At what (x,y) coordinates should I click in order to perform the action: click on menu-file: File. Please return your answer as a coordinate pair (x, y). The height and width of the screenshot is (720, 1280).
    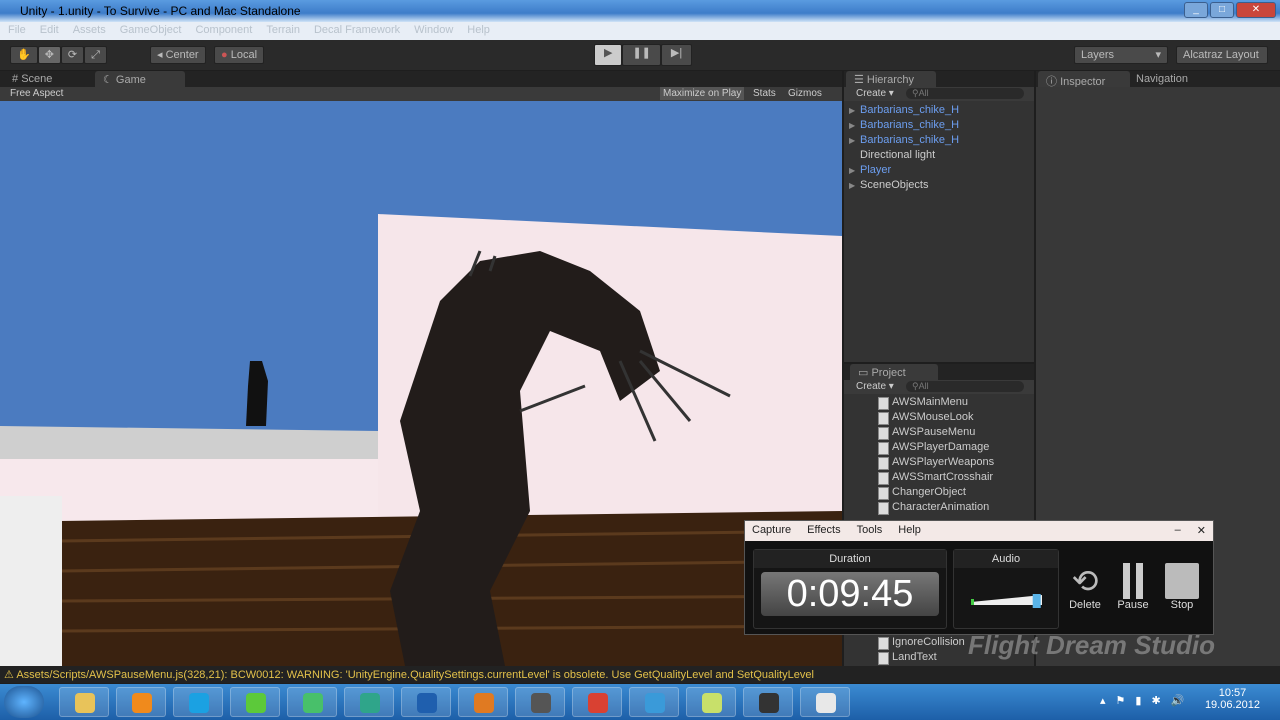
    Looking at the image, I should click on (17, 31).